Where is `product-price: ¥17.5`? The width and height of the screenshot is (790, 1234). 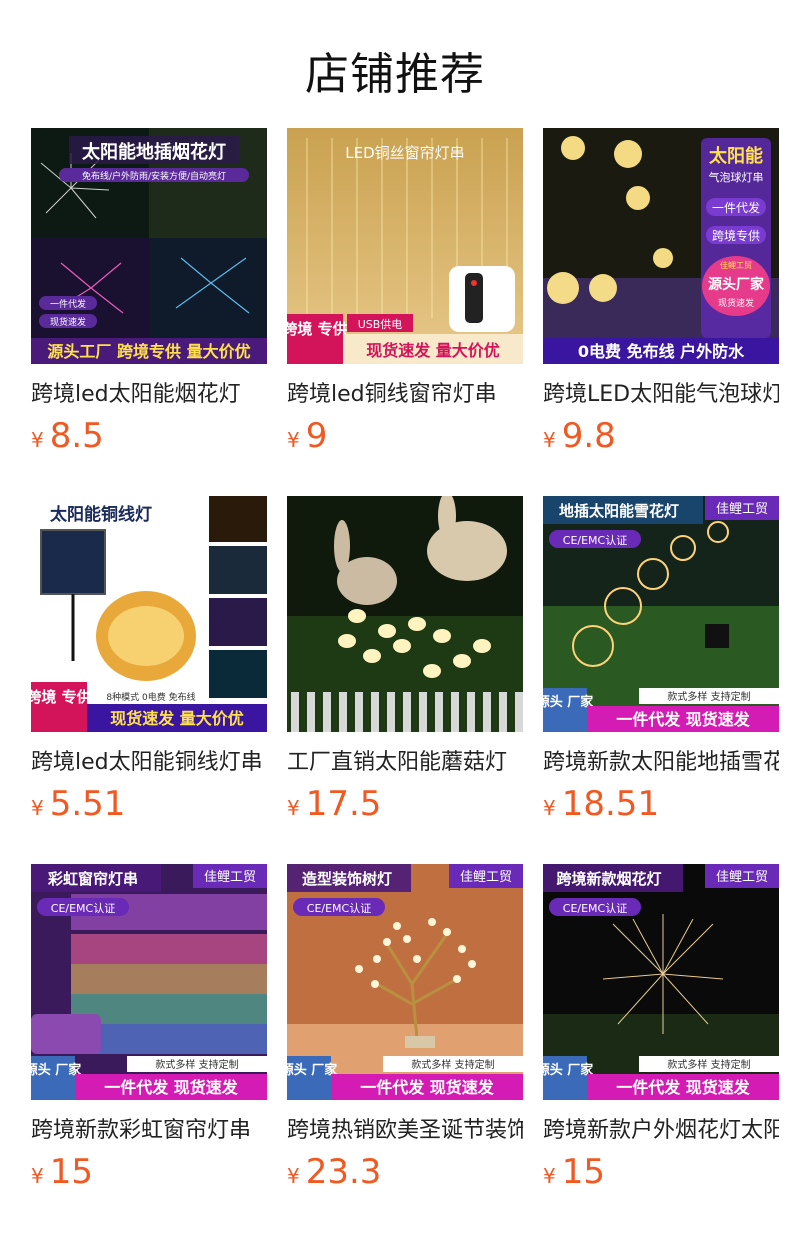
product-price: ¥17.5 is located at coordinates (334, 804).